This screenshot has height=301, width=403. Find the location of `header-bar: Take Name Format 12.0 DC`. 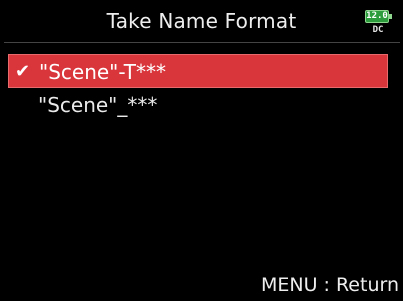

header-bar: Take Name Format 12.0 DC is located at coordinates (201, 22).